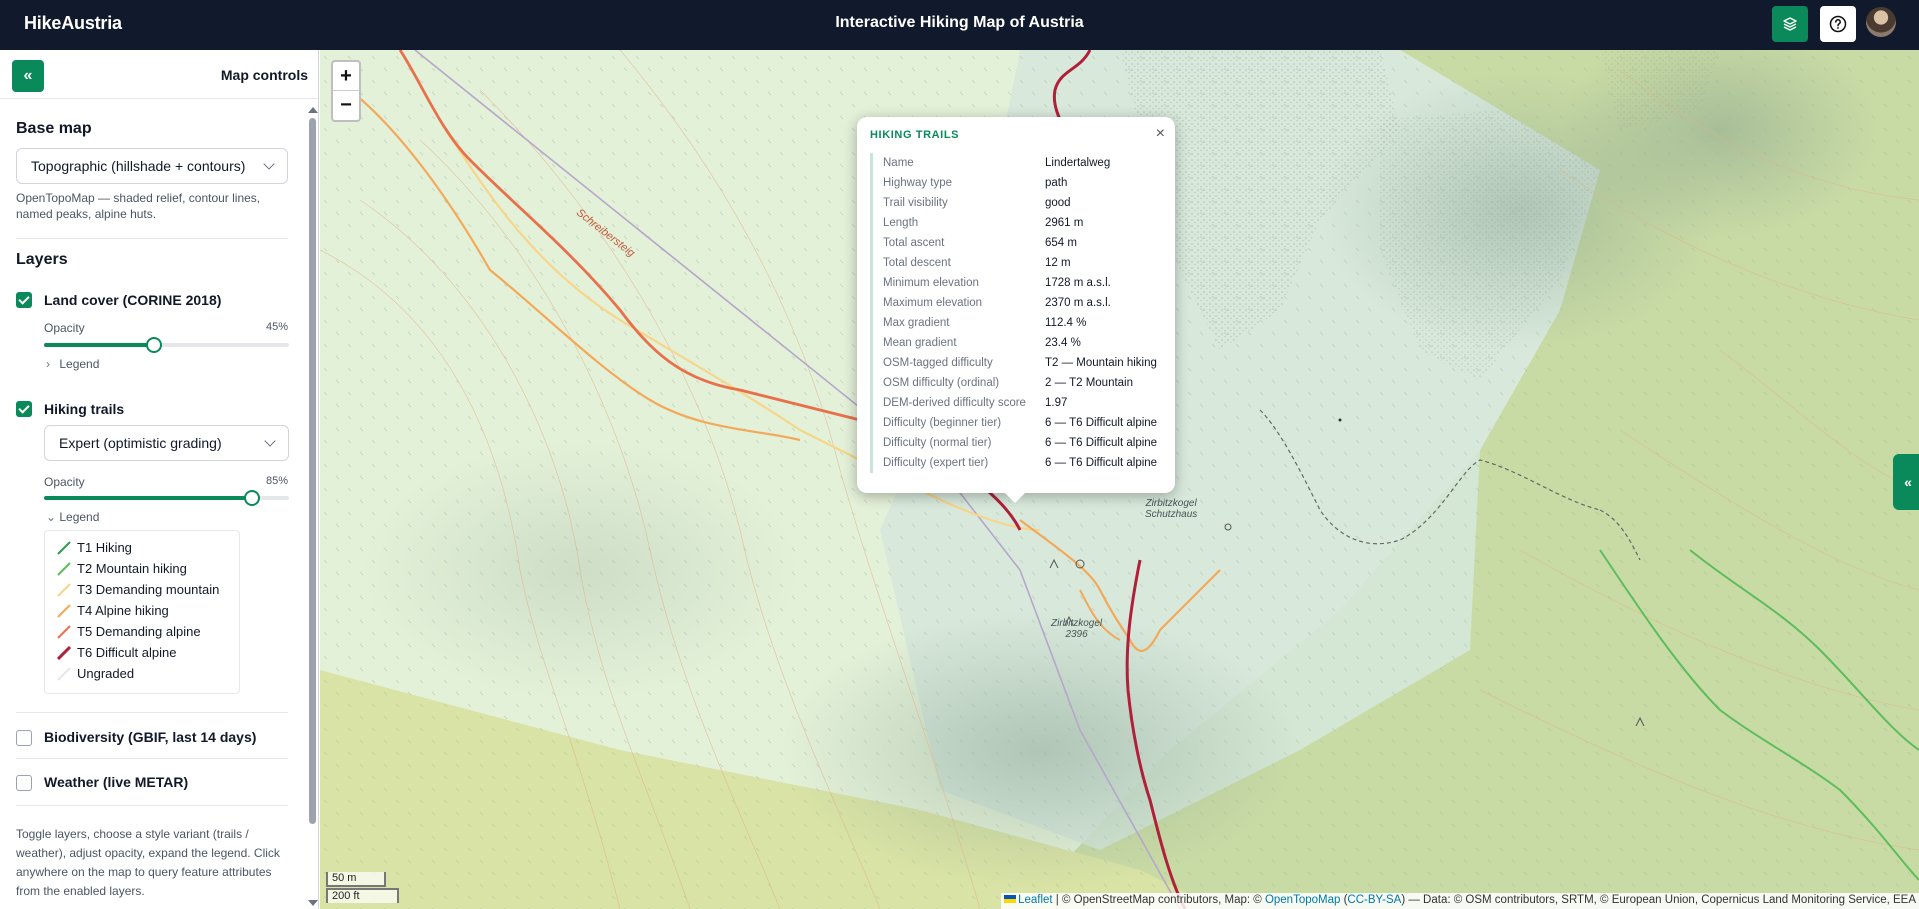  I want to click on layers-button, so click(1790, 24).